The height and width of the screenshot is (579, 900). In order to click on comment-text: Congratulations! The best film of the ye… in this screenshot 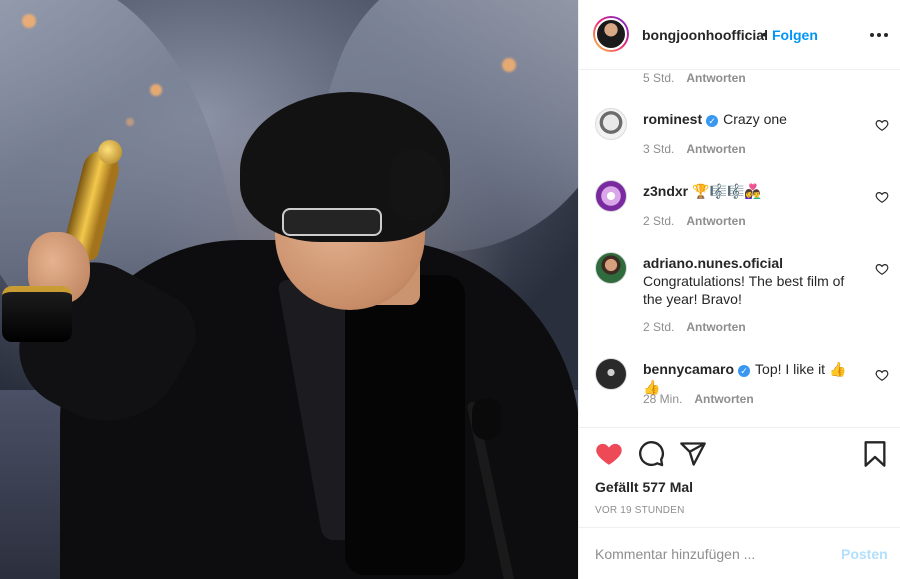, I will do `click(744, 290)`.